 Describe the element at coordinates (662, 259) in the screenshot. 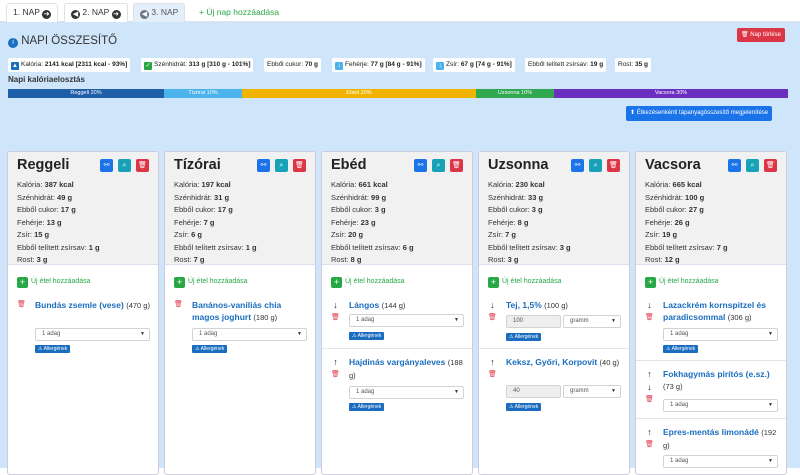

I see `meal-nutrient-rost: Rost: 12 g` at that location.